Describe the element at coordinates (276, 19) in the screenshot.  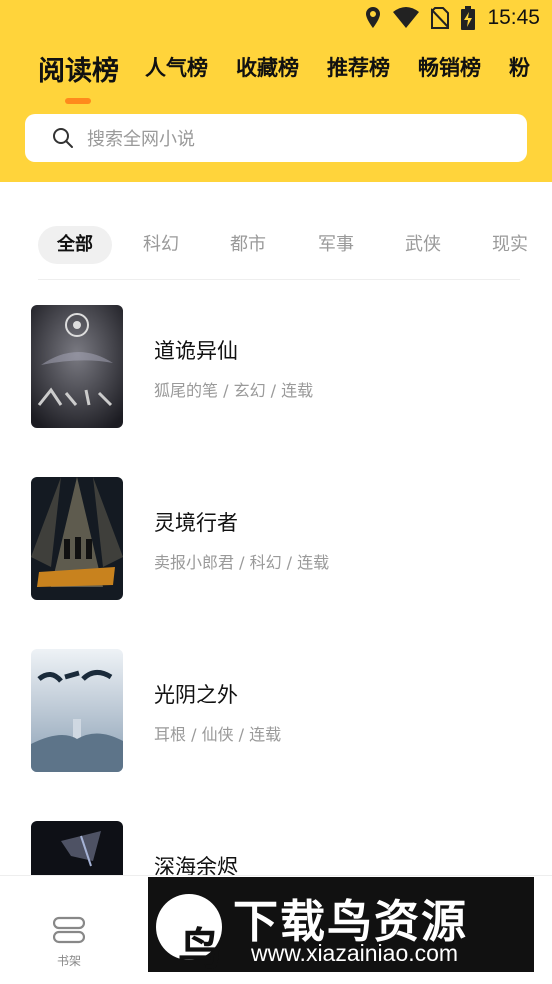
I see `status-bar: 15:45` at that location.